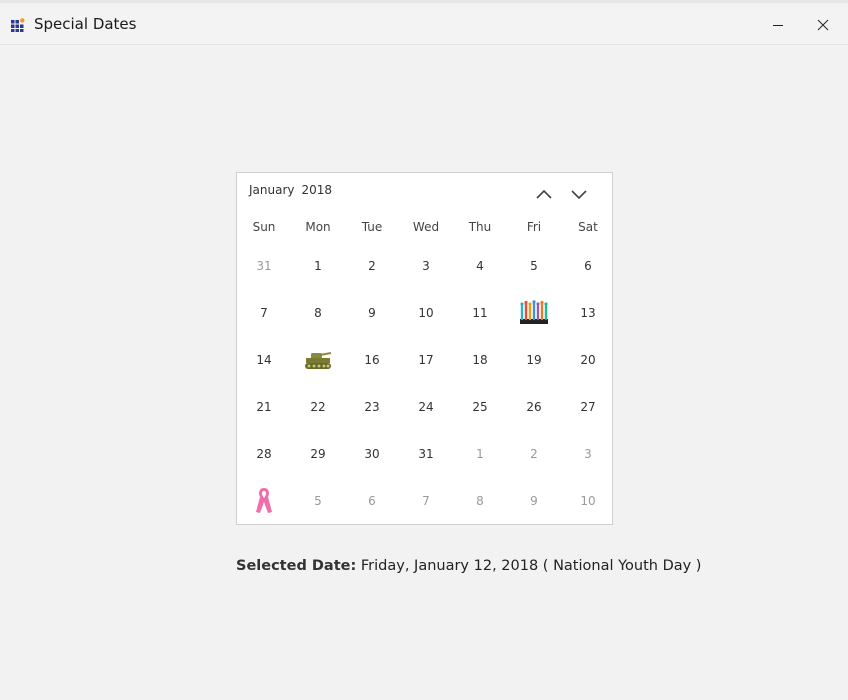 The image size is (848, 700). Describe the element at coordinates (264, 227) in the screenshot. I see `weekday-sun: Sun` at that location.